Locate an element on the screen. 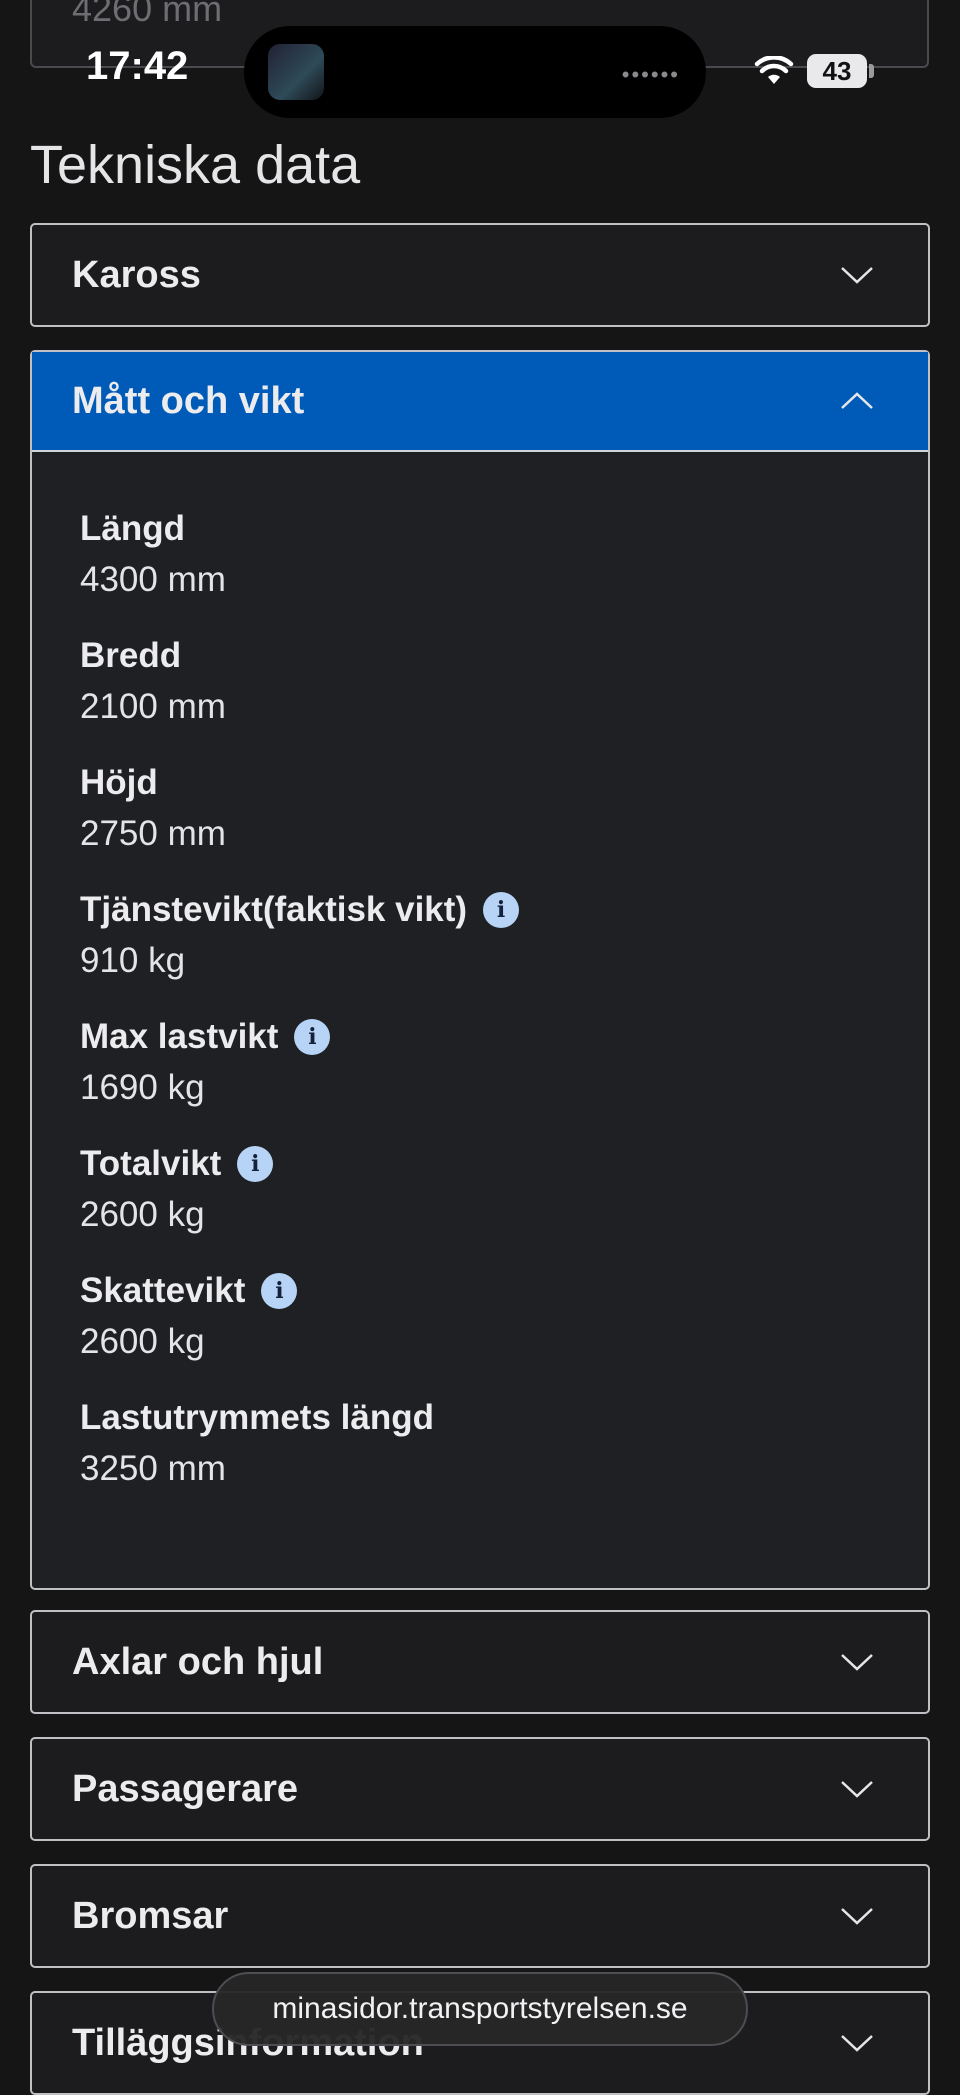 This screenshot has width=960, height=2095. accordion-header-bromsar: Bromsar is located at coordinates (480, 1916).